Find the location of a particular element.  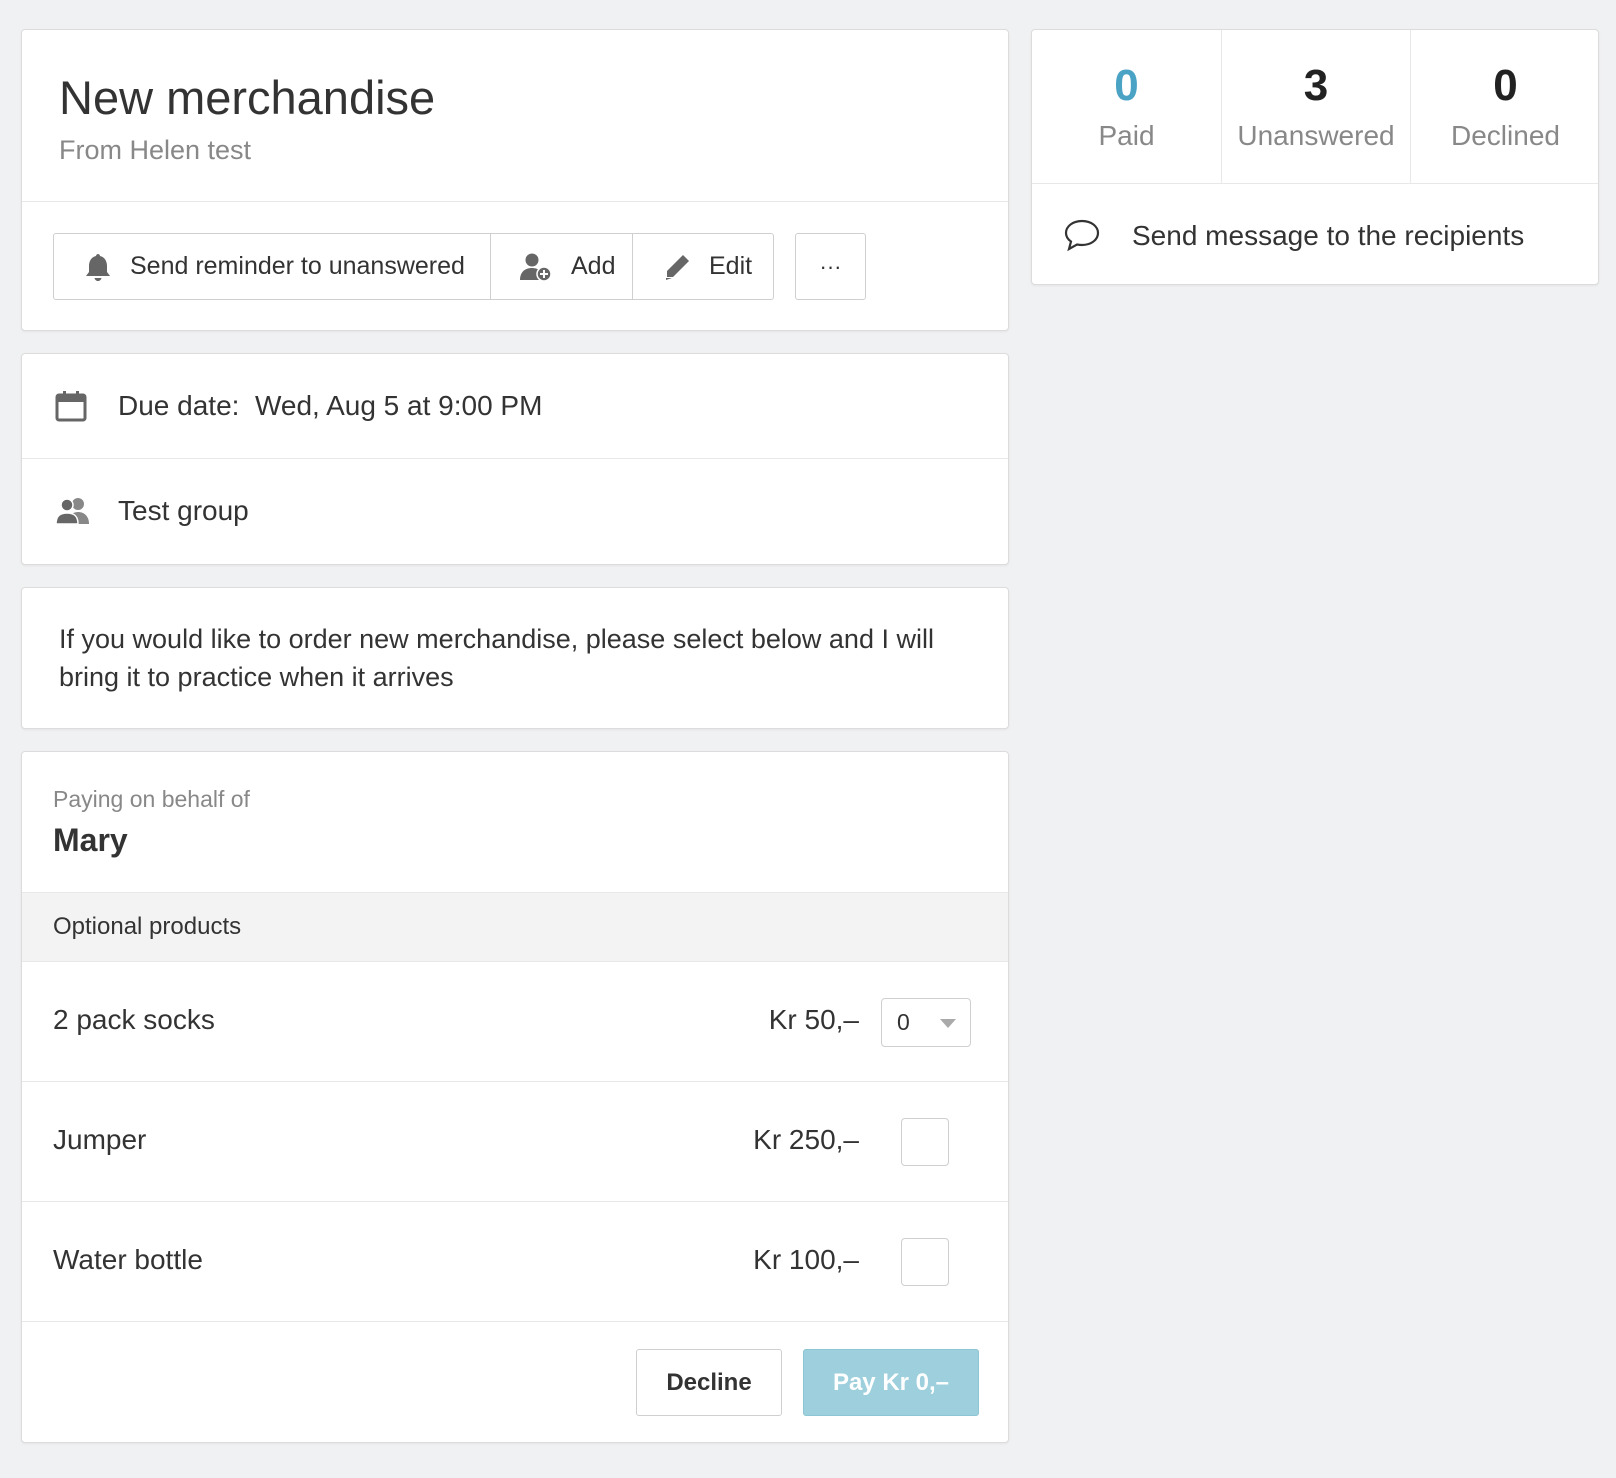

group-row: Test group is located at coordinates (515, 510).